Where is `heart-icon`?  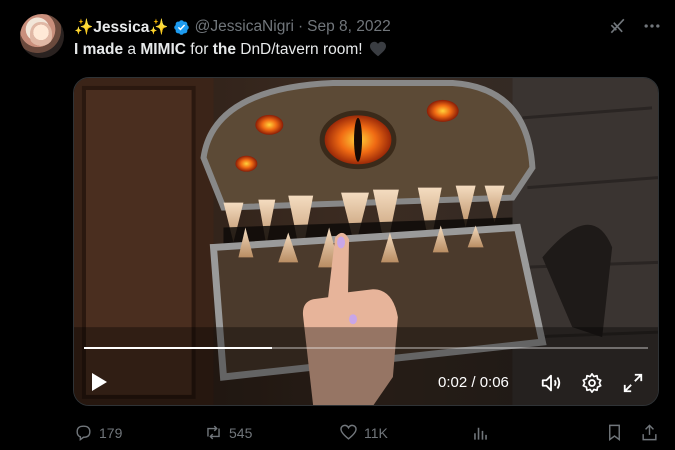 heart-icon is located at coordinates (348, 432).